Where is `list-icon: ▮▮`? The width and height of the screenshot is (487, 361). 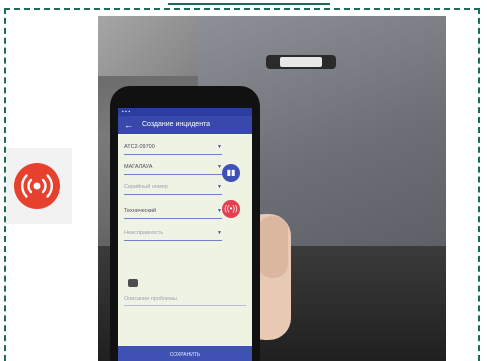
list-icon: ▮▮ is located at coordinates (231, 172).